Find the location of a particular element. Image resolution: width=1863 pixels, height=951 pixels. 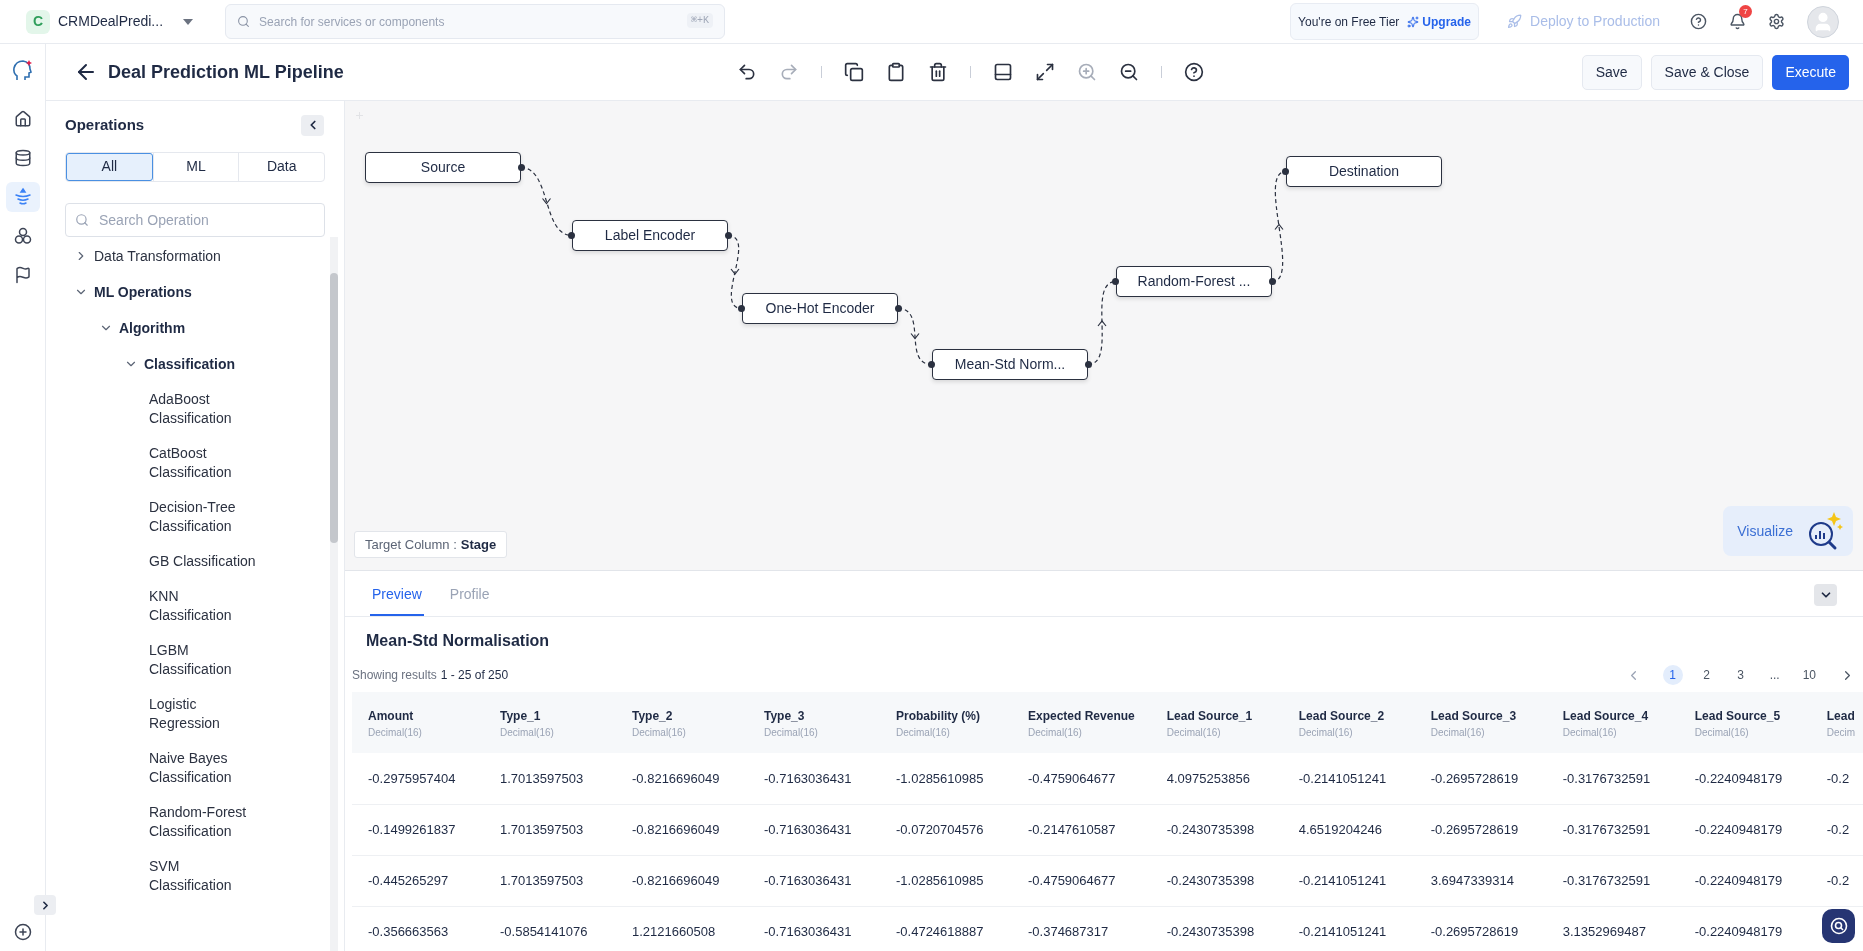

upgrade-link: Upgrade is located at coordinates (1439, 21).